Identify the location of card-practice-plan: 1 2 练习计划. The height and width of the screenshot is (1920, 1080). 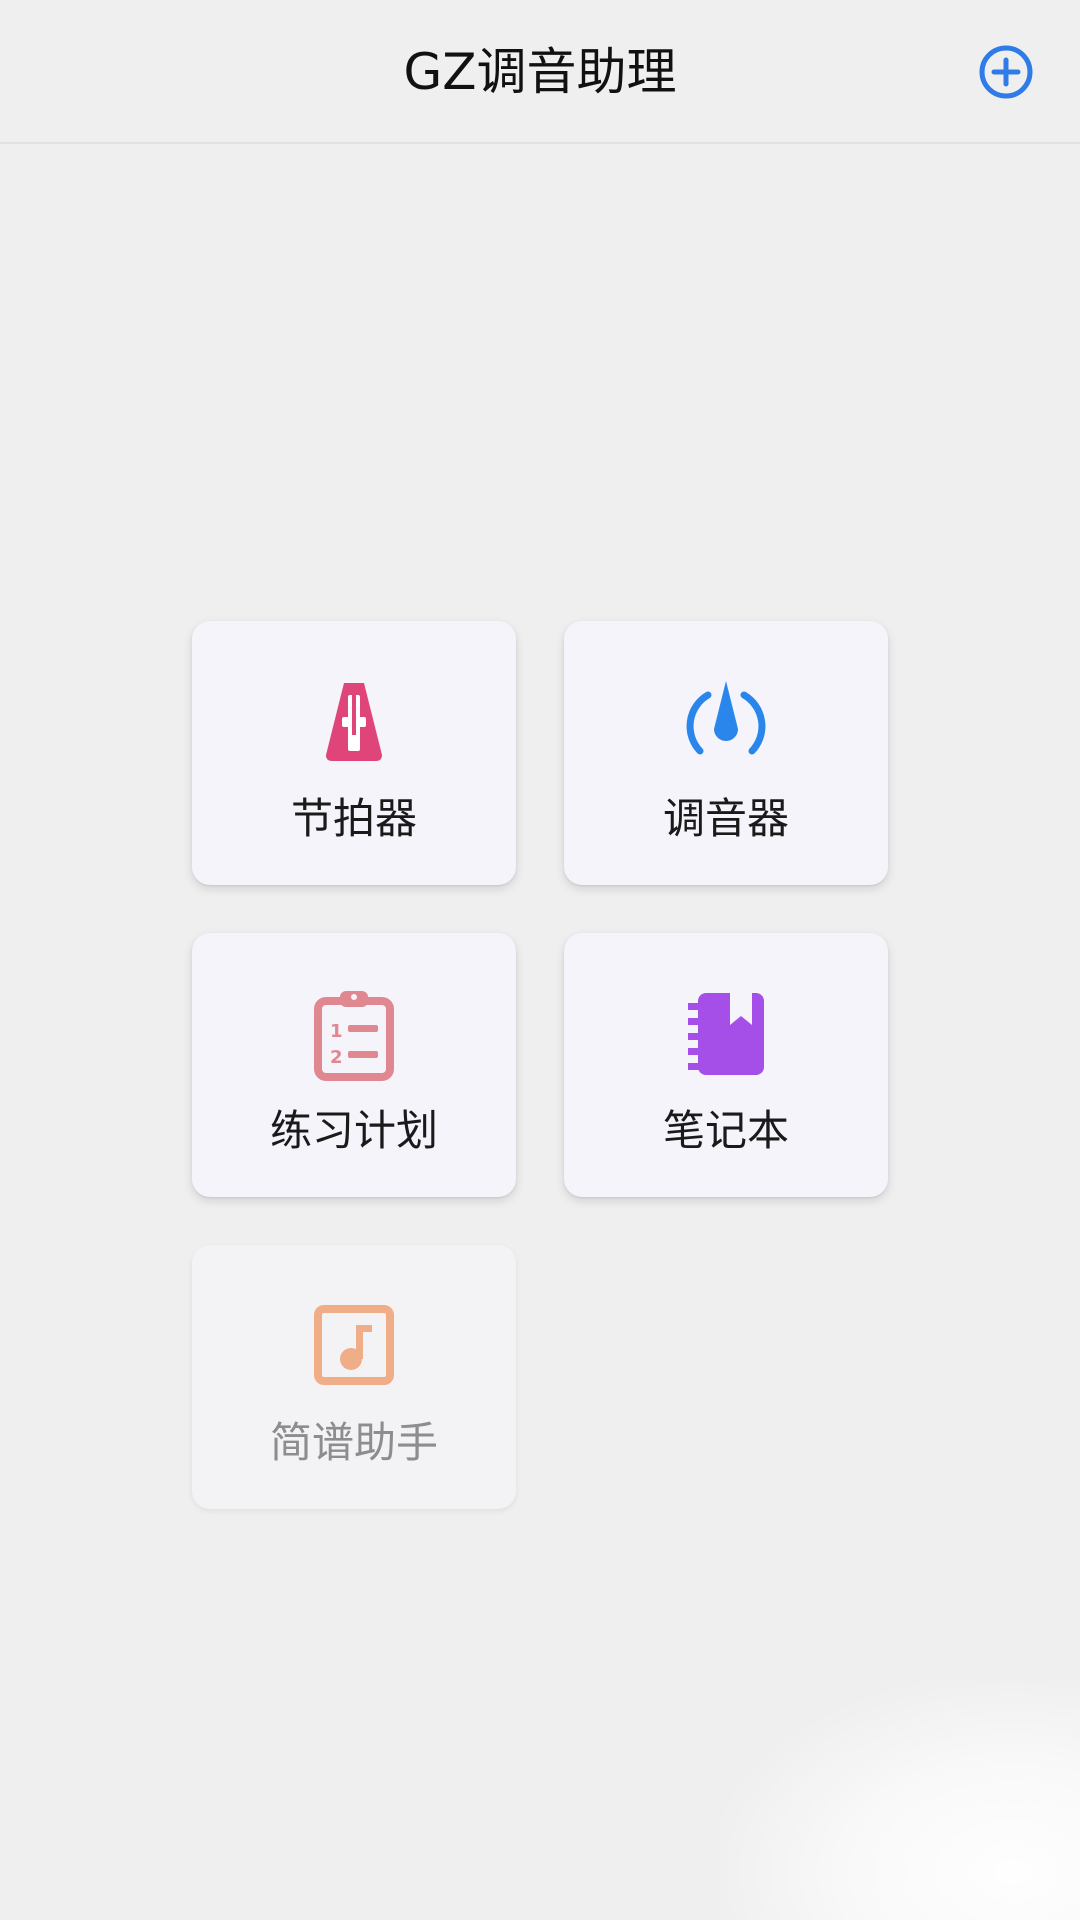
(354, 1065).